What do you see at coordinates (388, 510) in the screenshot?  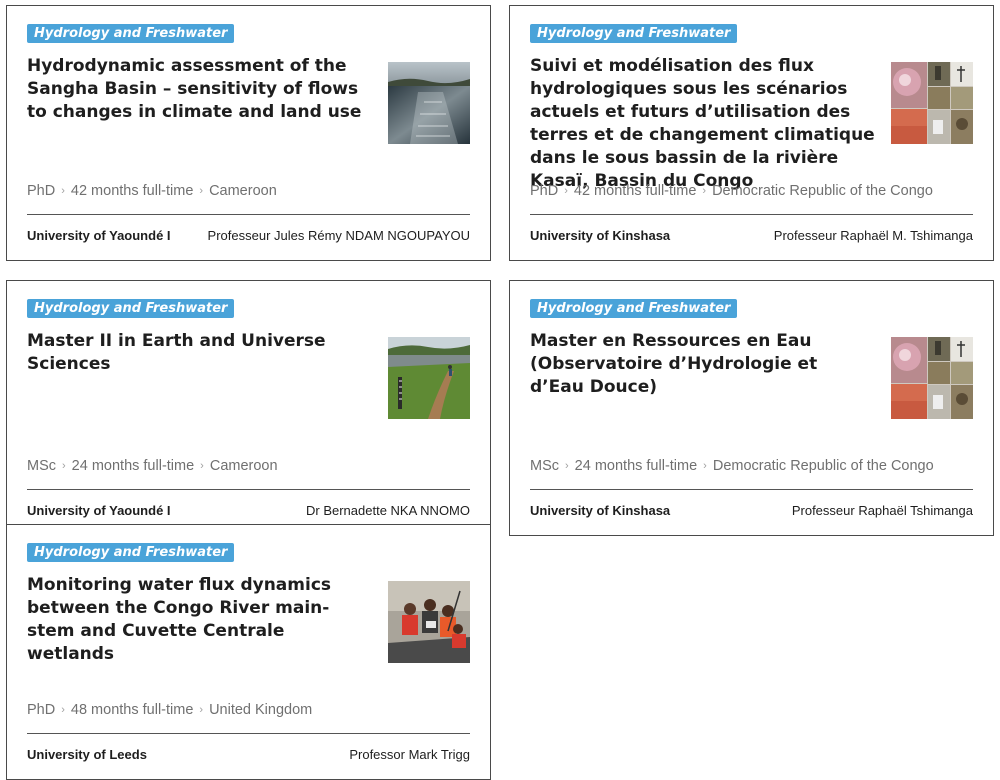 I see `supervisor: Dr Bernadette NKA NNOMO` at bounding box center [388, 510].